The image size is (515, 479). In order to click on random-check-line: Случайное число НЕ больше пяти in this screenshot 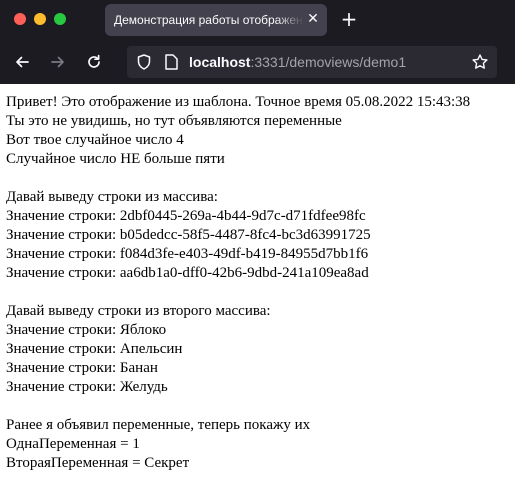, I will do `click(115, 159)`.